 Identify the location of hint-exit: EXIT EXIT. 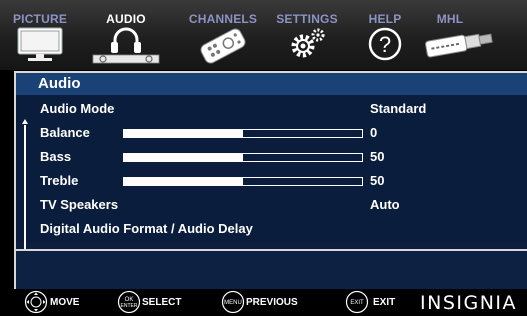
(380, 302).